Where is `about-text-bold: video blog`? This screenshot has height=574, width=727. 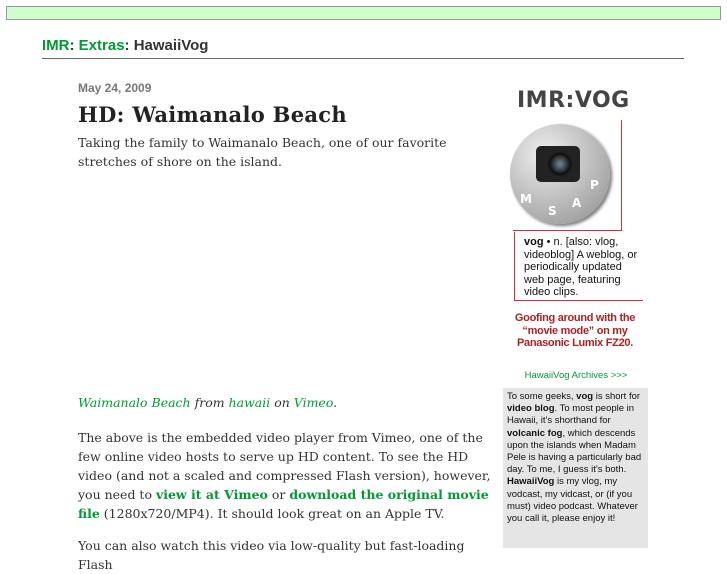
about-text-bold: video blog is located at coordinates (531, 409).